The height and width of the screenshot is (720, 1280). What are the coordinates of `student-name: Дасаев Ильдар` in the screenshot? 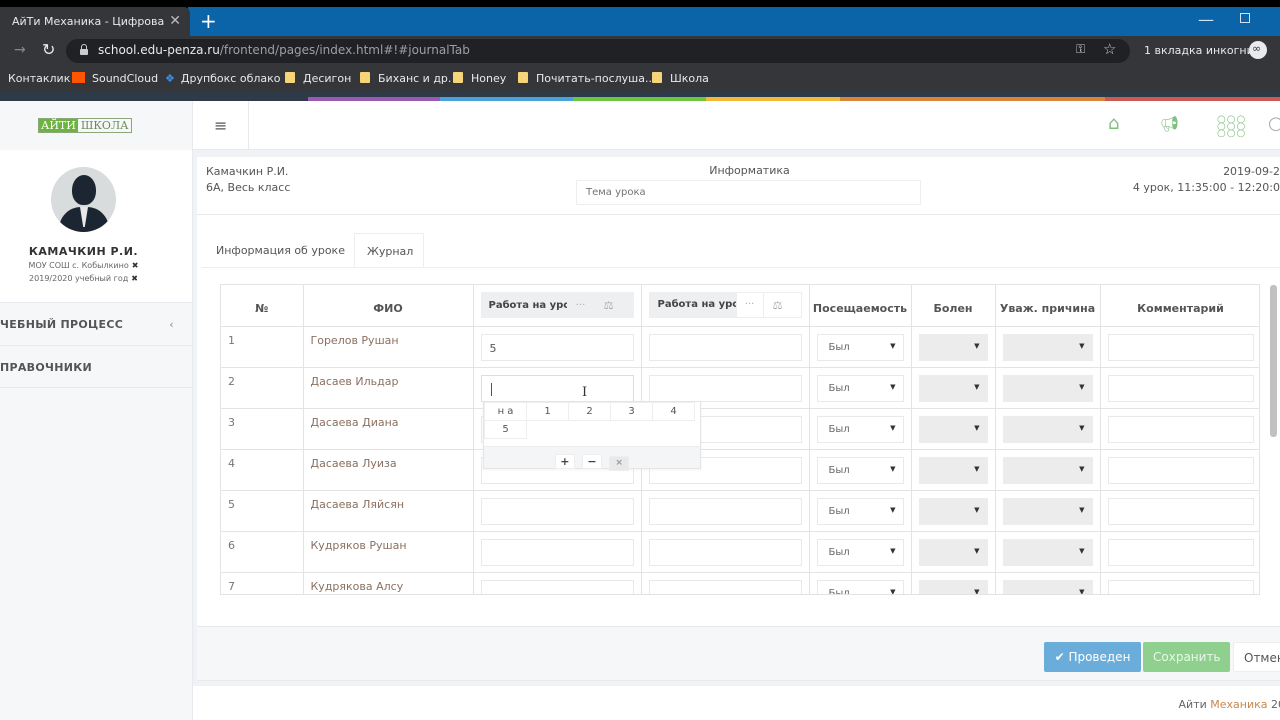 It's located at (388, 388).